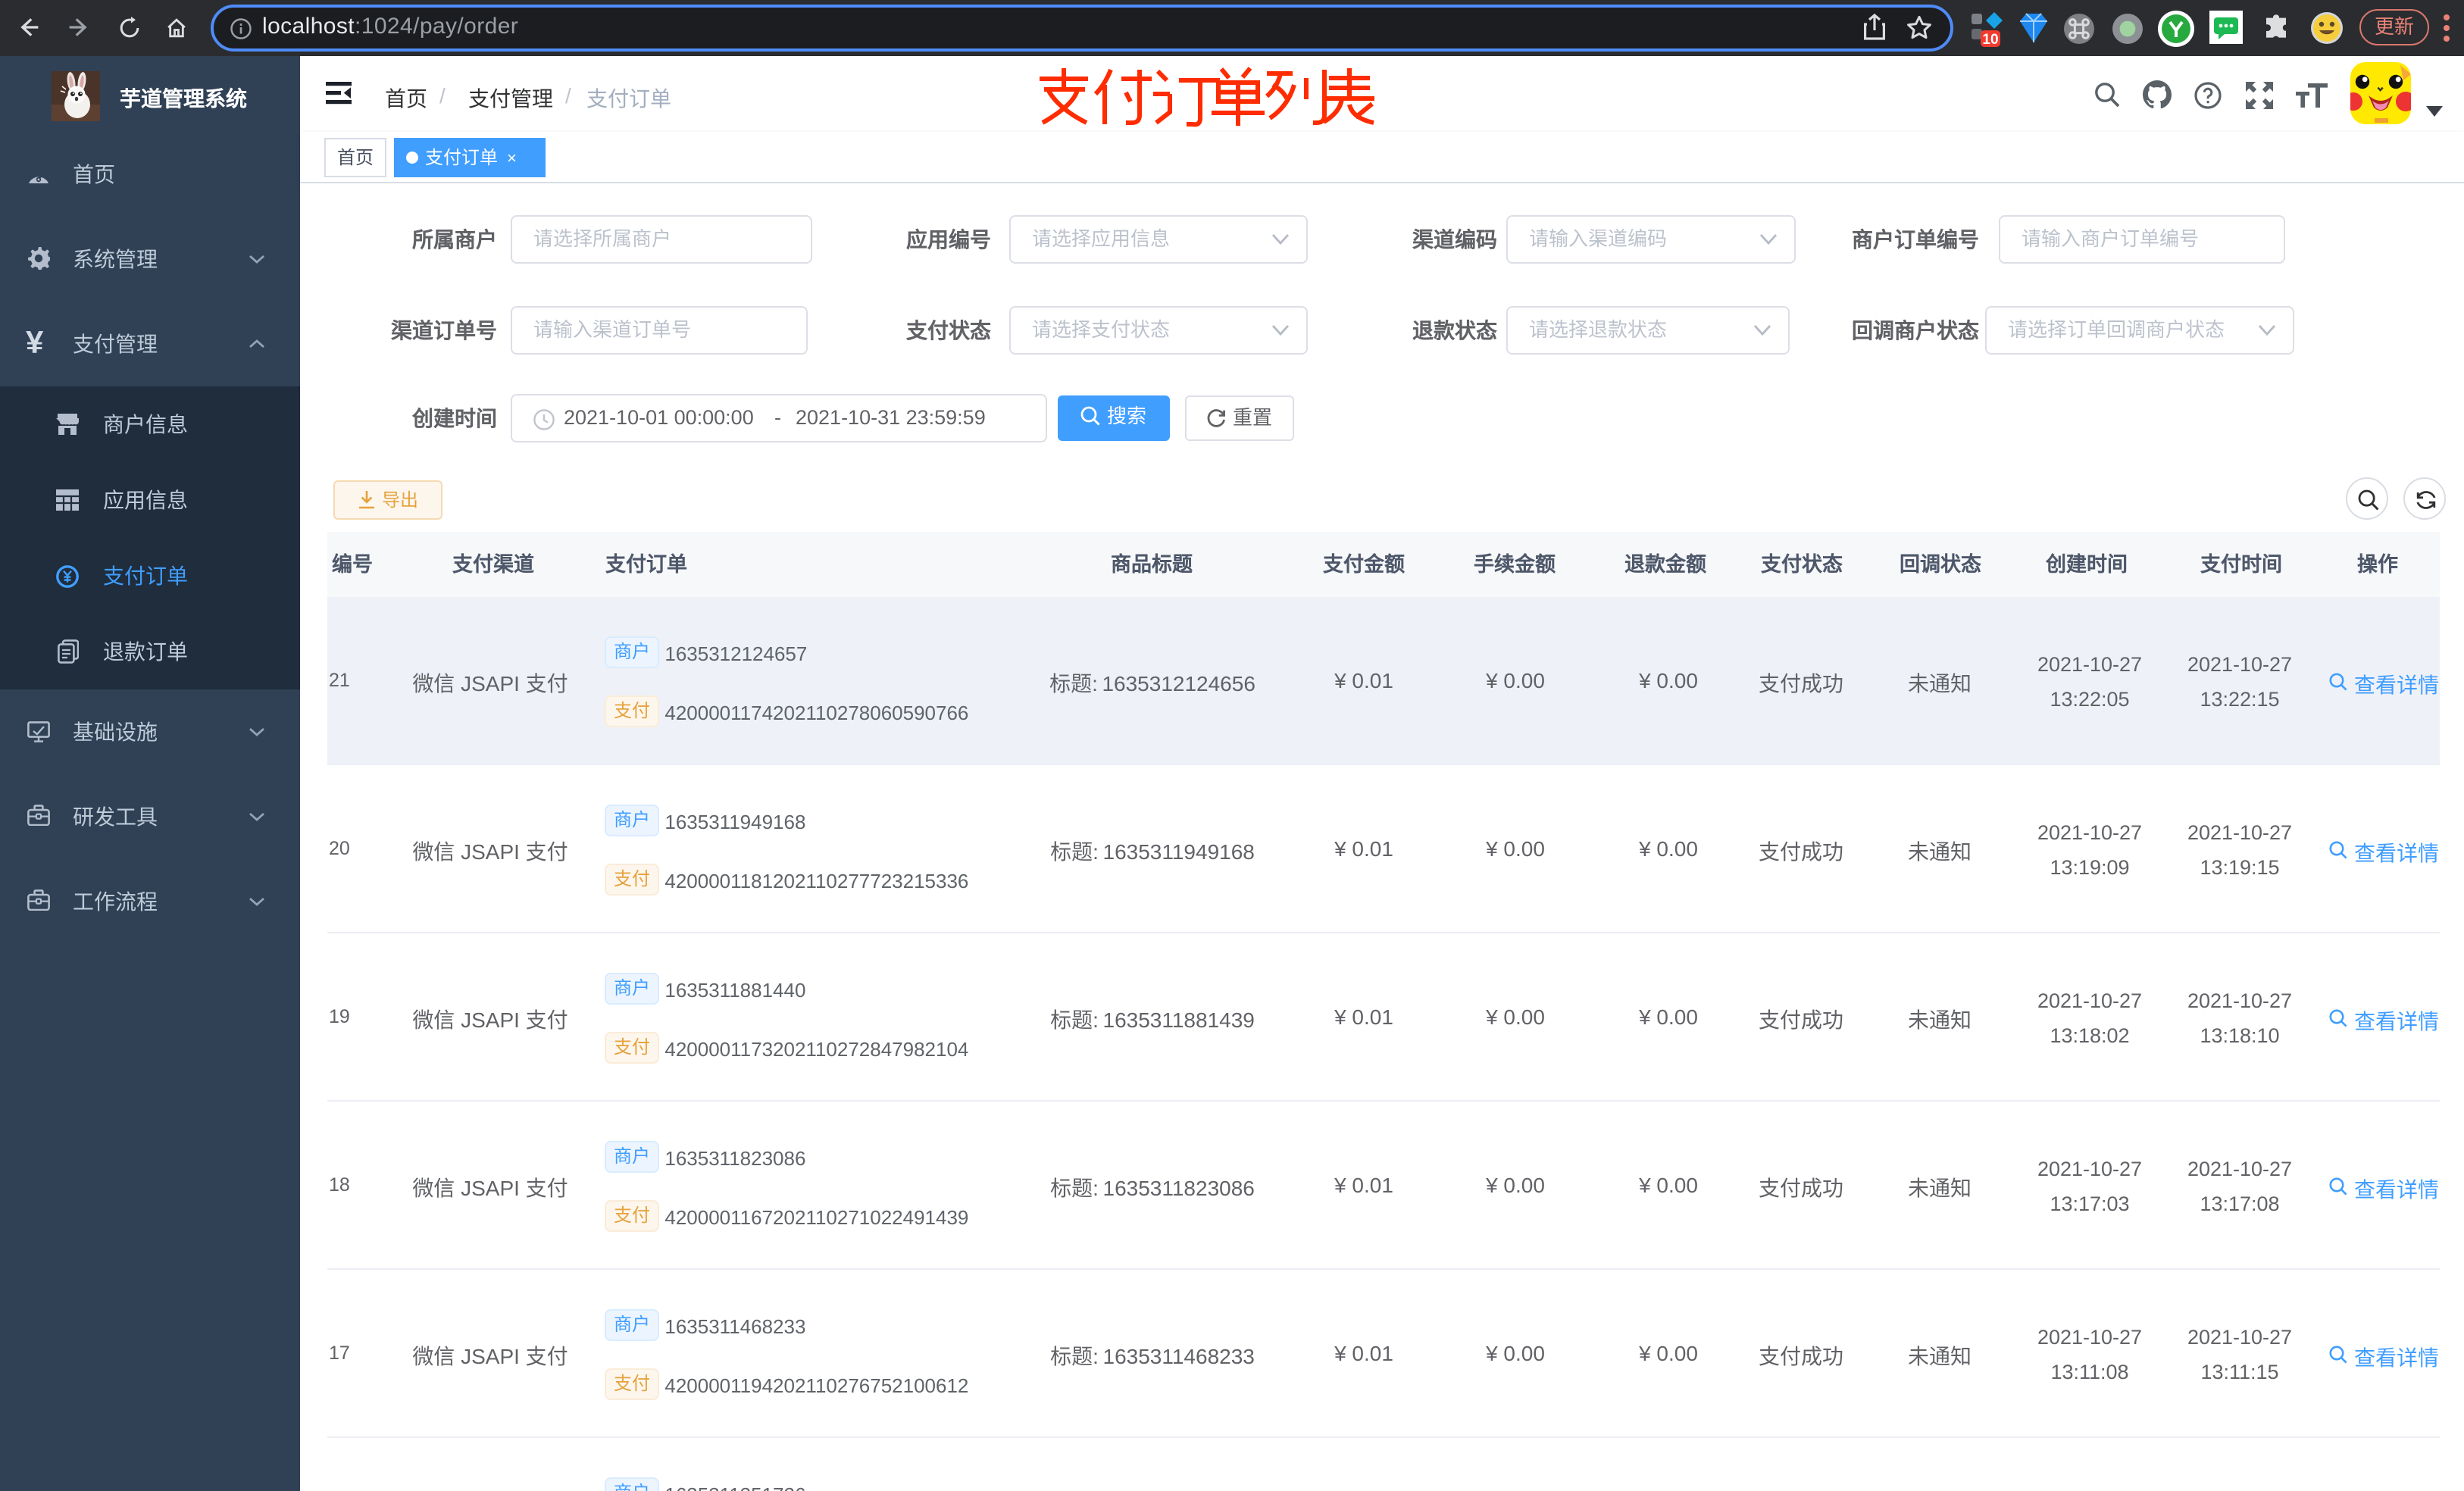  What do you see at coordinates (1990, 40) in the screenshot?
I see `svg-text: 10` at bounding box center [1990, 40].